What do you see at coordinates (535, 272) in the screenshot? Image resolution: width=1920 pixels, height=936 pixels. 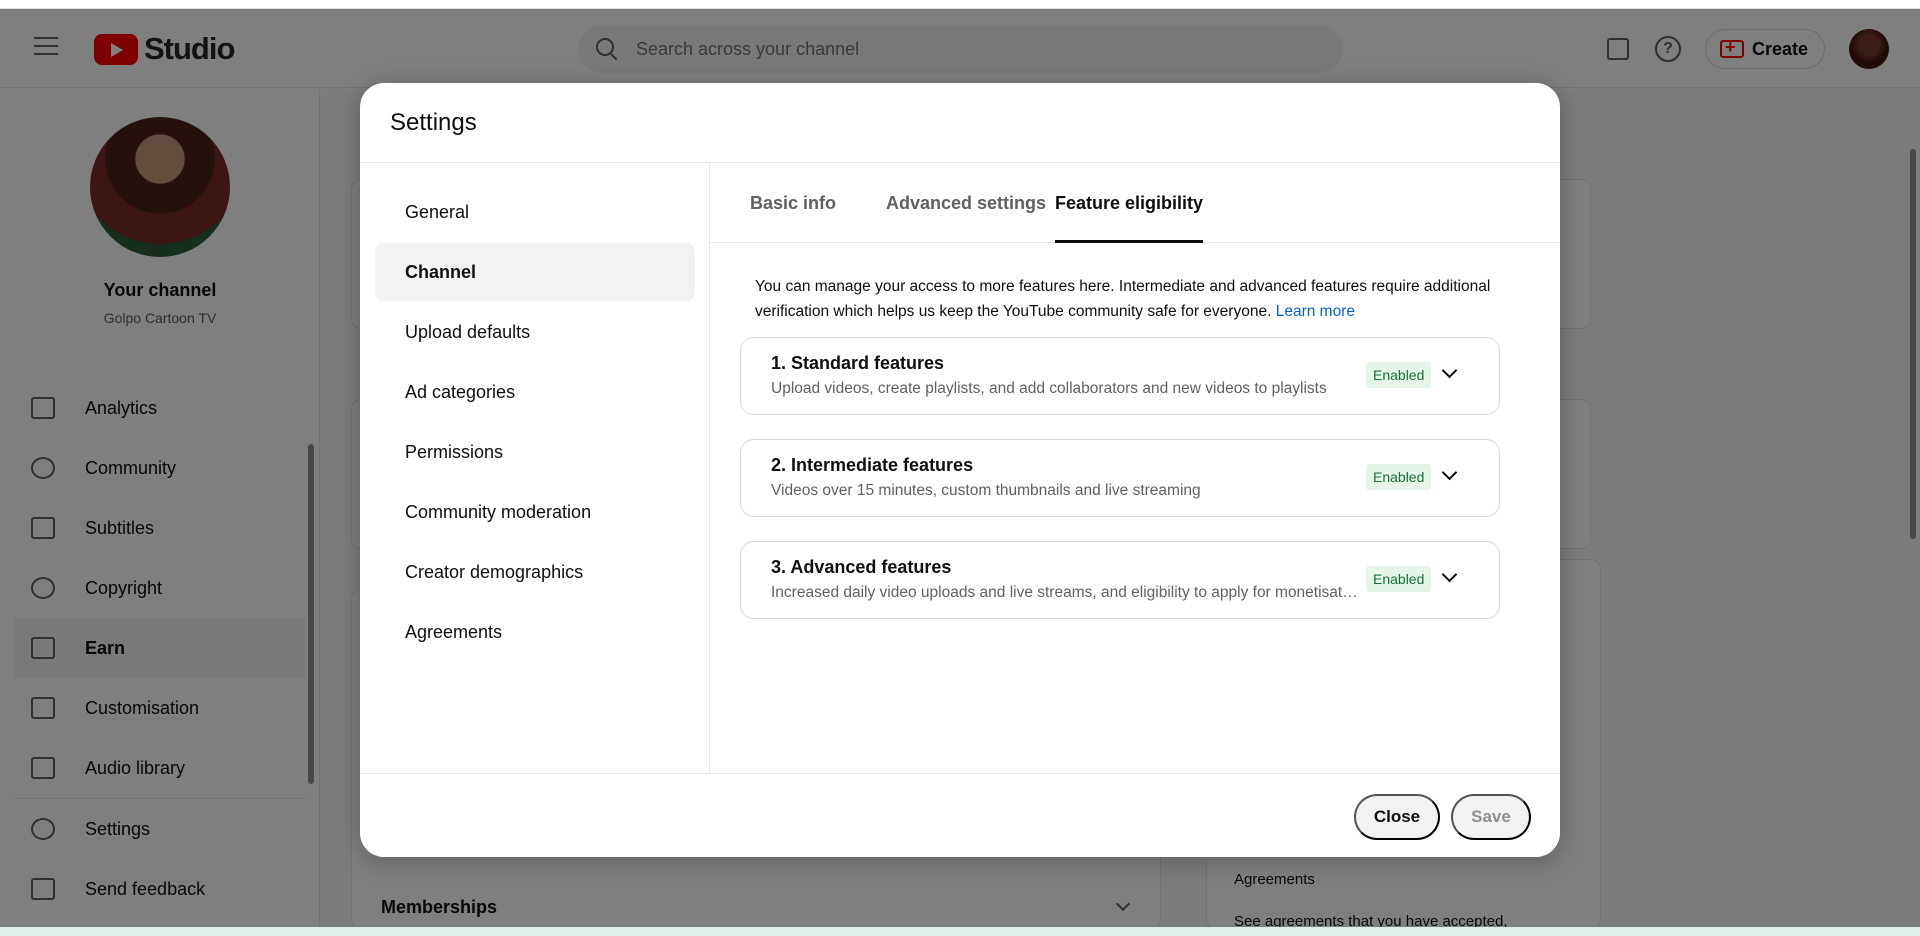 I see `settings-nav-channel: Channel` at bounding box center [535, 272].